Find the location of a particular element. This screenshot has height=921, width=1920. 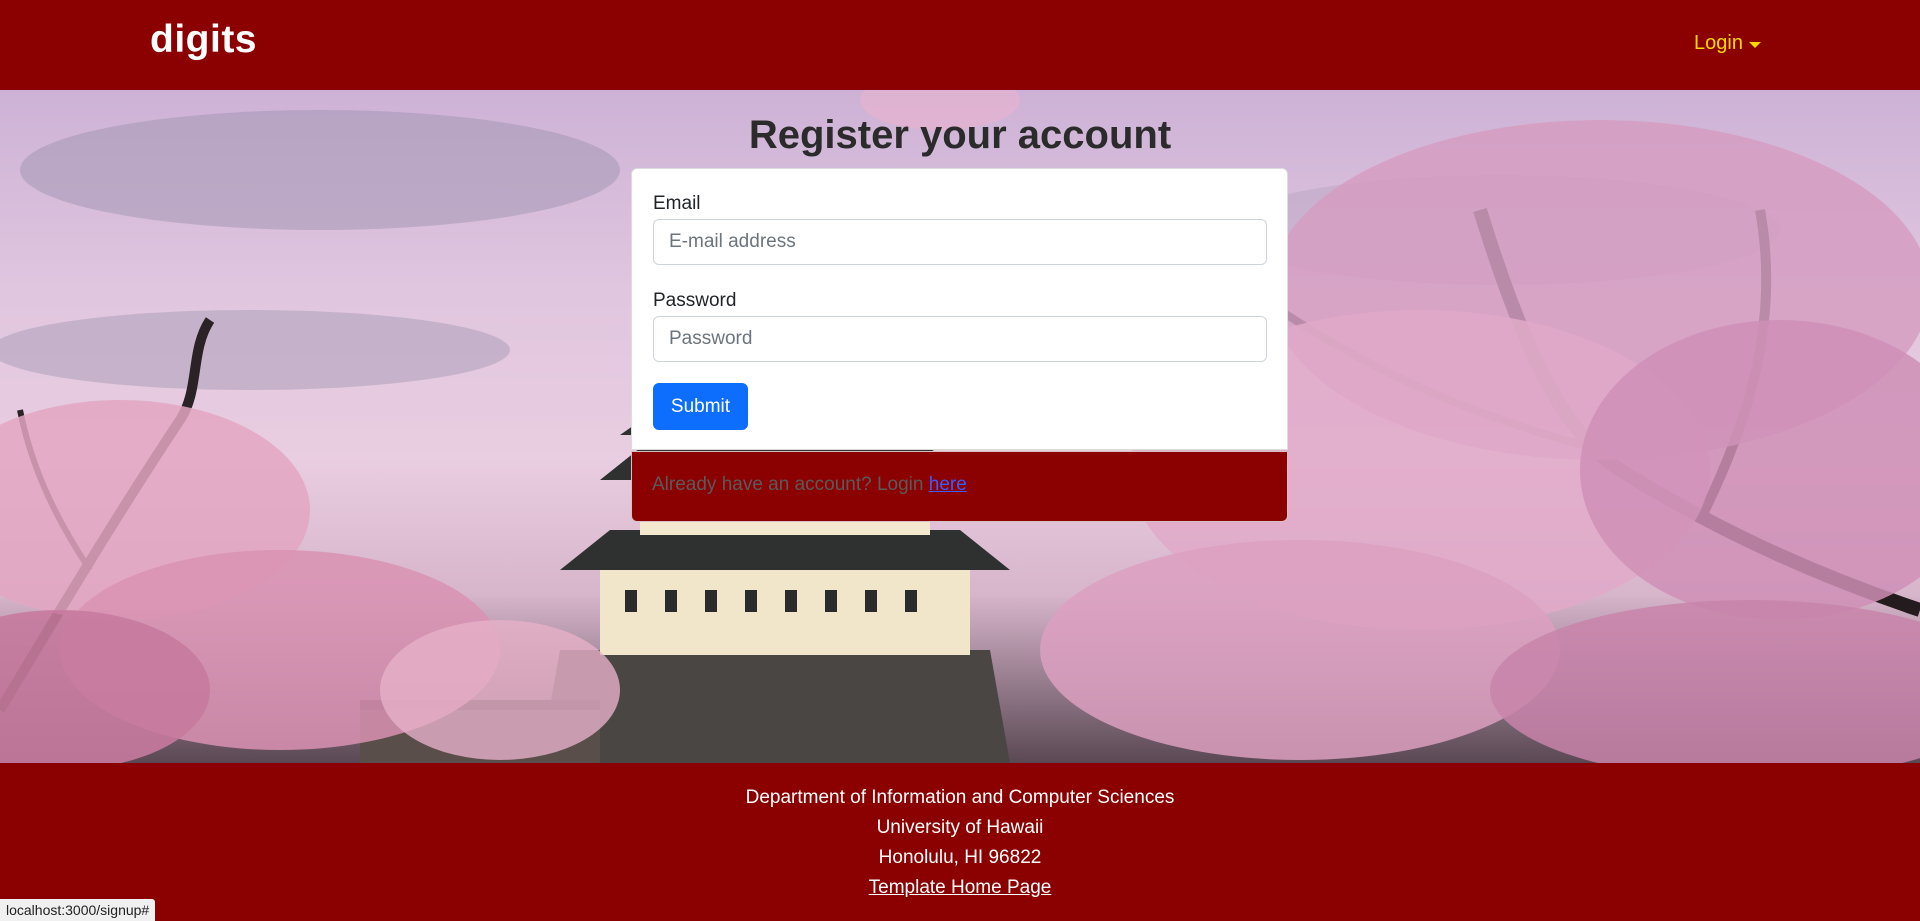

login-prompt: Already have an account? Login here is located at coordinates (959, 486).